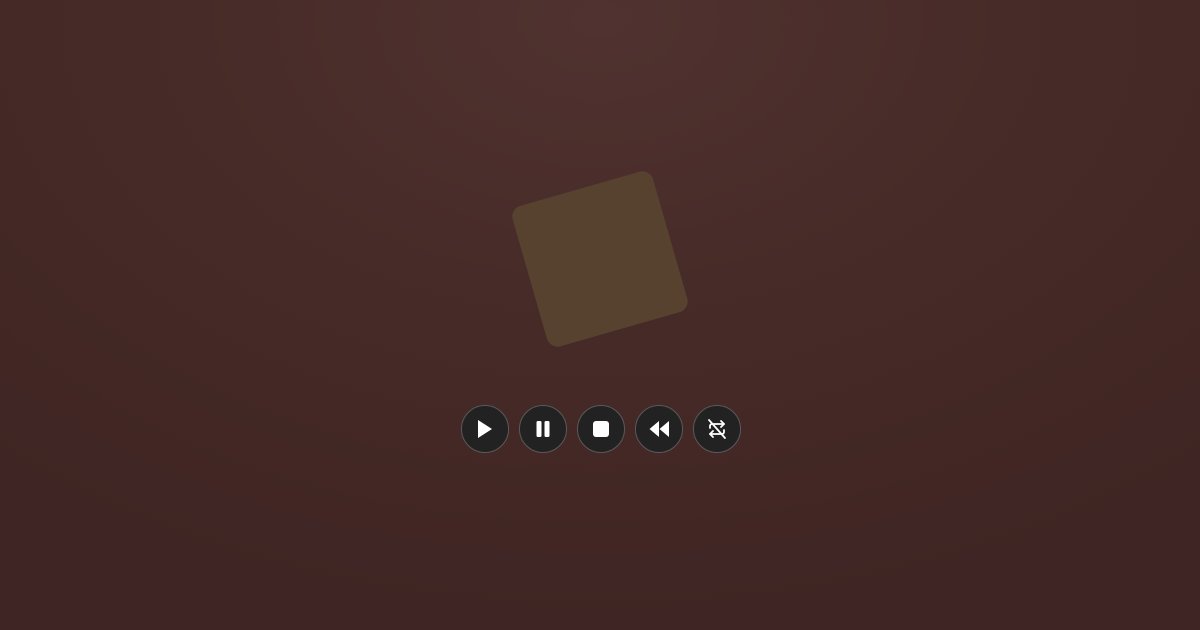  I want to click on repeat-button, so click(717, 429).